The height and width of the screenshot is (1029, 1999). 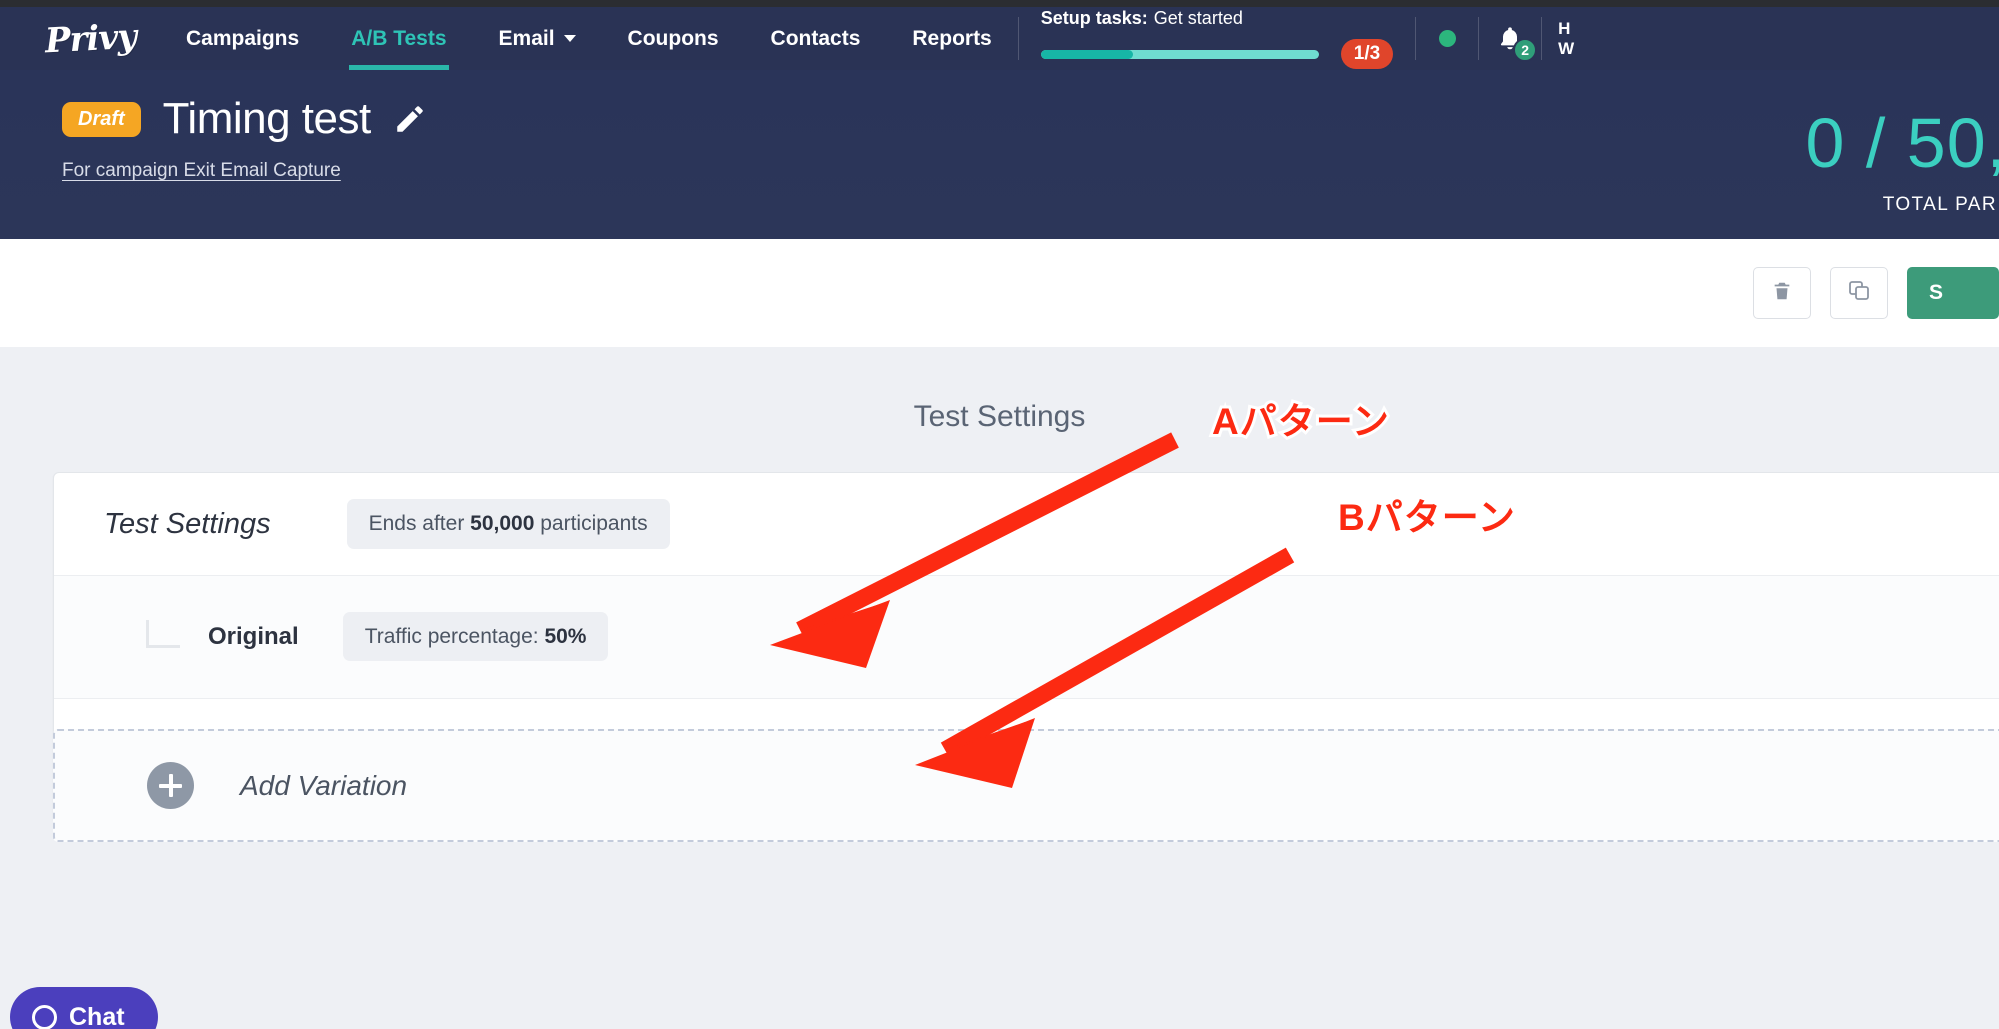 I want to click on online-status-dot, so click(x=1447, y=38).